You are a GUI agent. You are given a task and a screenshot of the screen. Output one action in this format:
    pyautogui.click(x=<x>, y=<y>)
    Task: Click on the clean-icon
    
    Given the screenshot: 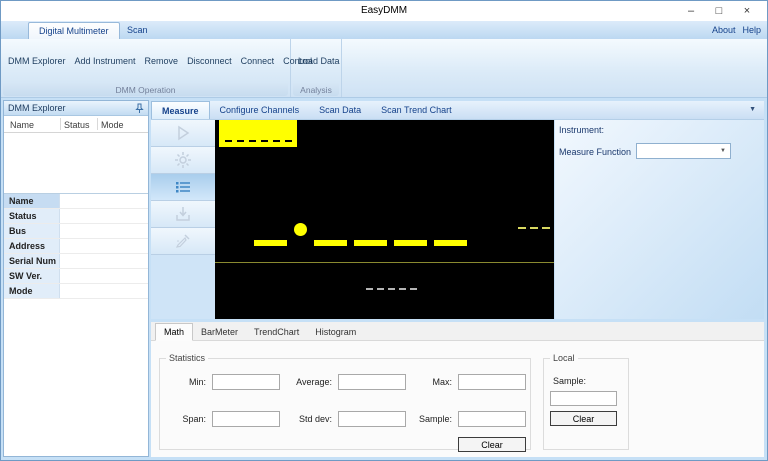 What is the action you would take?
    pyautogui.click(x=183, y=241)
    